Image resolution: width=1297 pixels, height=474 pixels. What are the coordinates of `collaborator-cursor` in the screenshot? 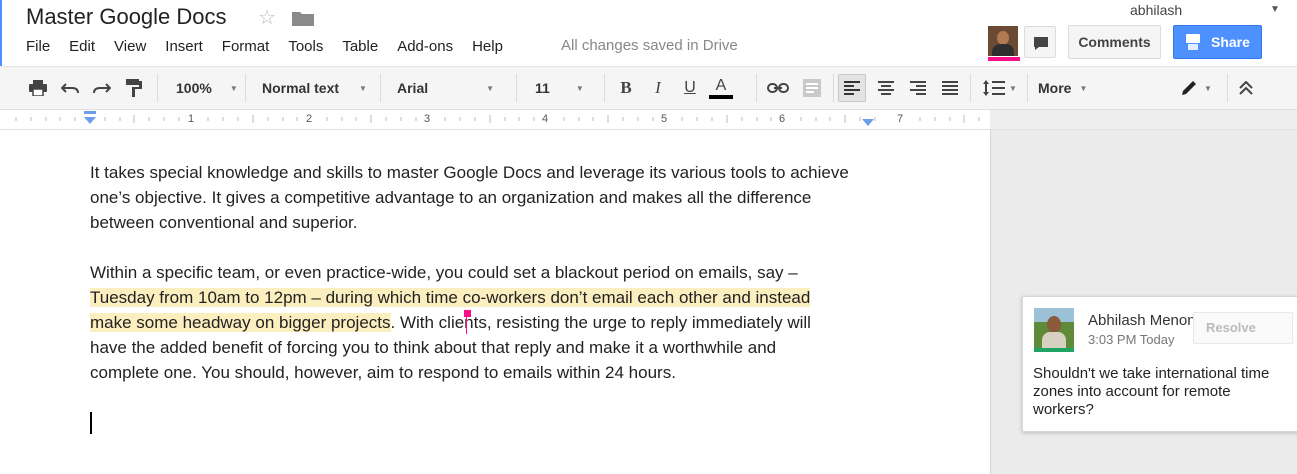 It's located at (466, 322).